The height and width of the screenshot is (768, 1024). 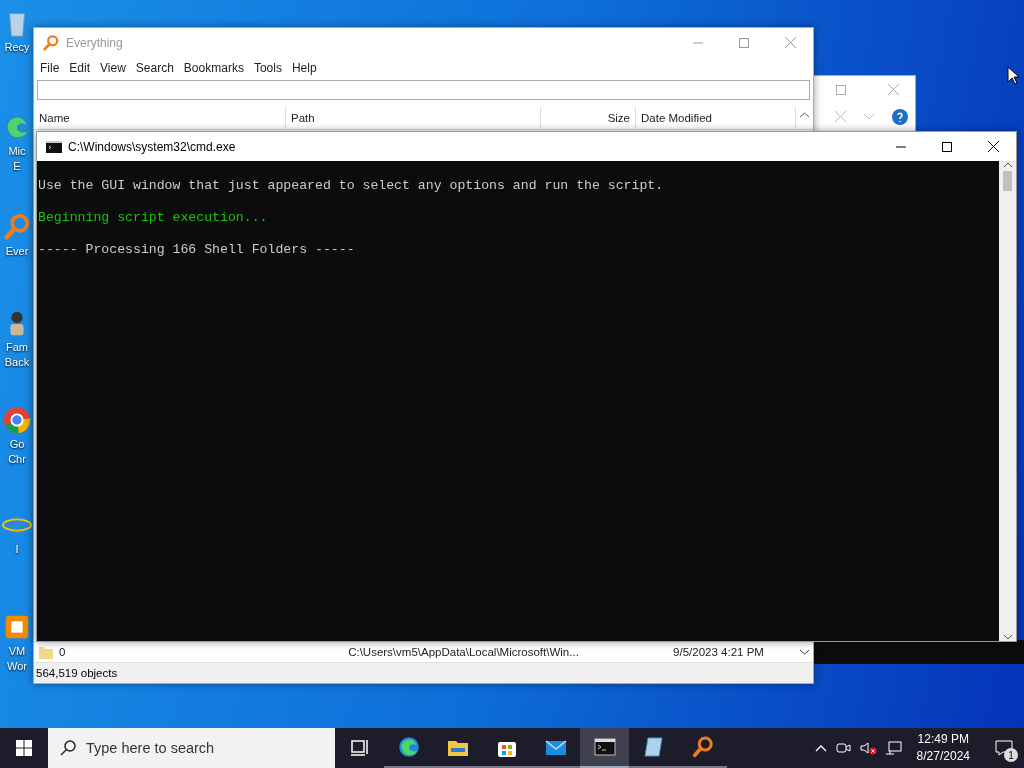 What do you see at coordinates (46, 652) in the screenshot?
I see `folder-icon` at bounding box center [46, 652].